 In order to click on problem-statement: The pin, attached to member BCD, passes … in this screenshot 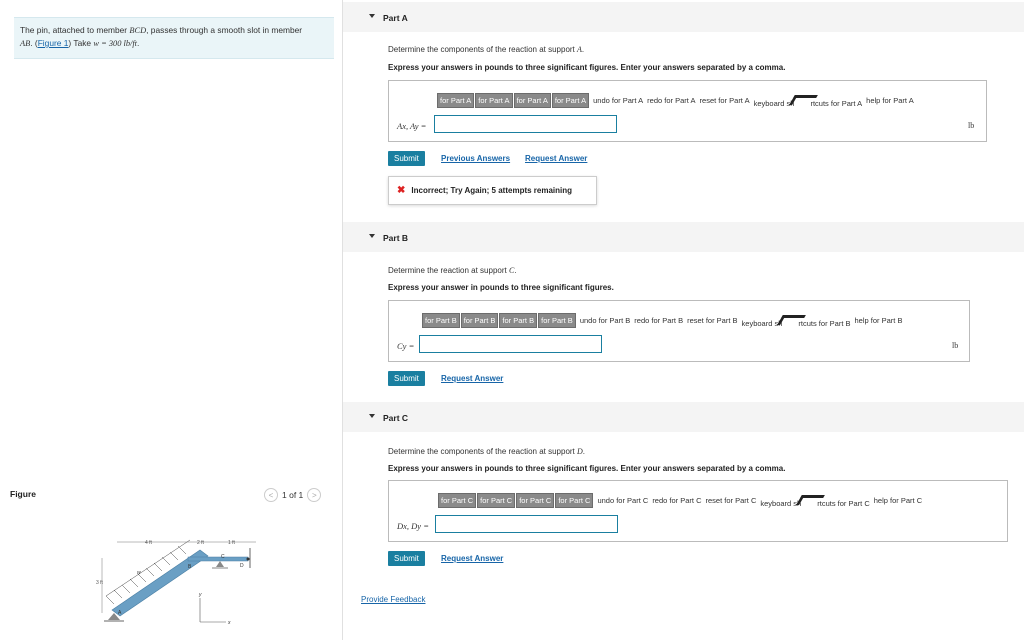, I will do `click(174, 38)`.